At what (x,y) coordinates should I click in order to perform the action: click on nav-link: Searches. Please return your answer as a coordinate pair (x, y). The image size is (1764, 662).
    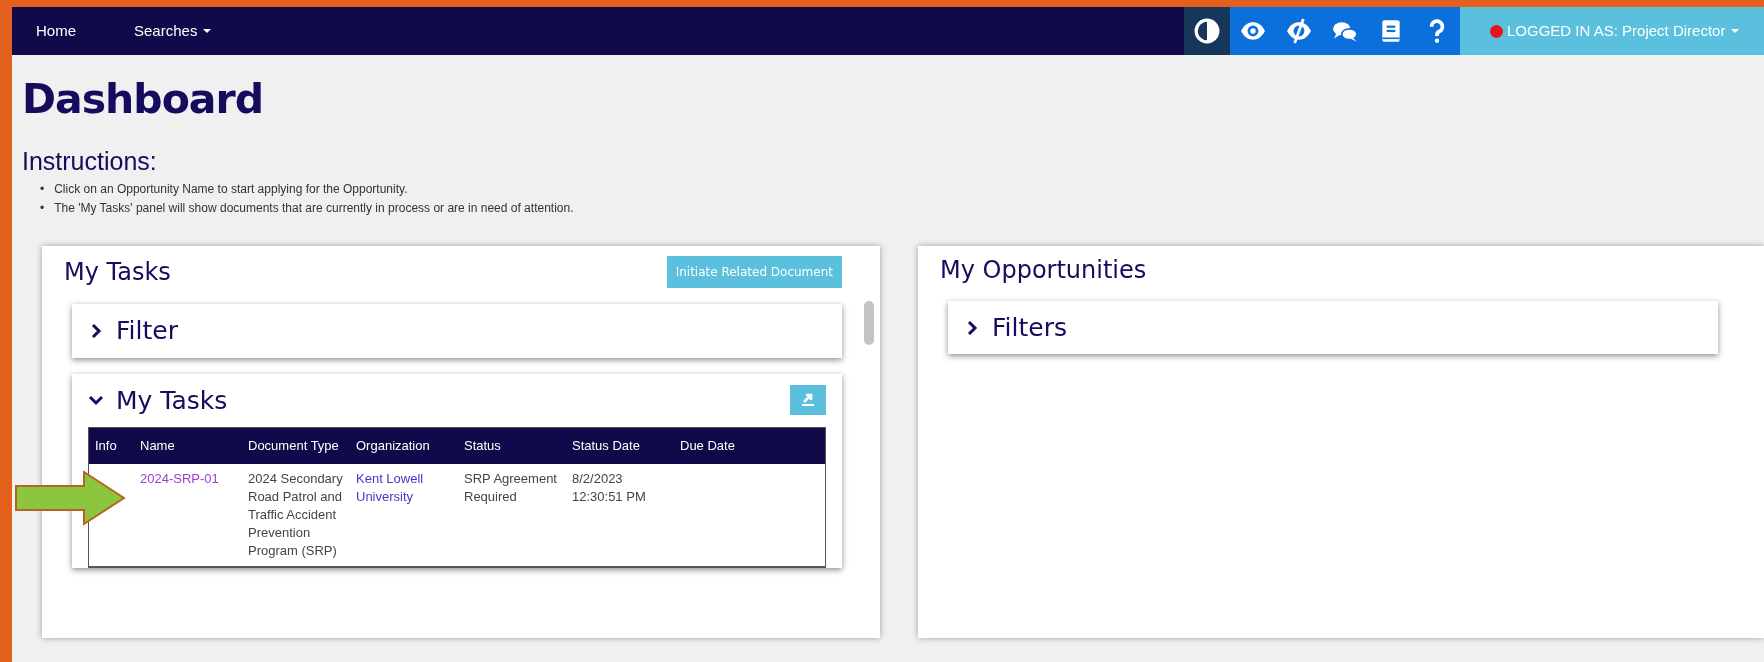
    Looking at the image, I should click on (161, 31).